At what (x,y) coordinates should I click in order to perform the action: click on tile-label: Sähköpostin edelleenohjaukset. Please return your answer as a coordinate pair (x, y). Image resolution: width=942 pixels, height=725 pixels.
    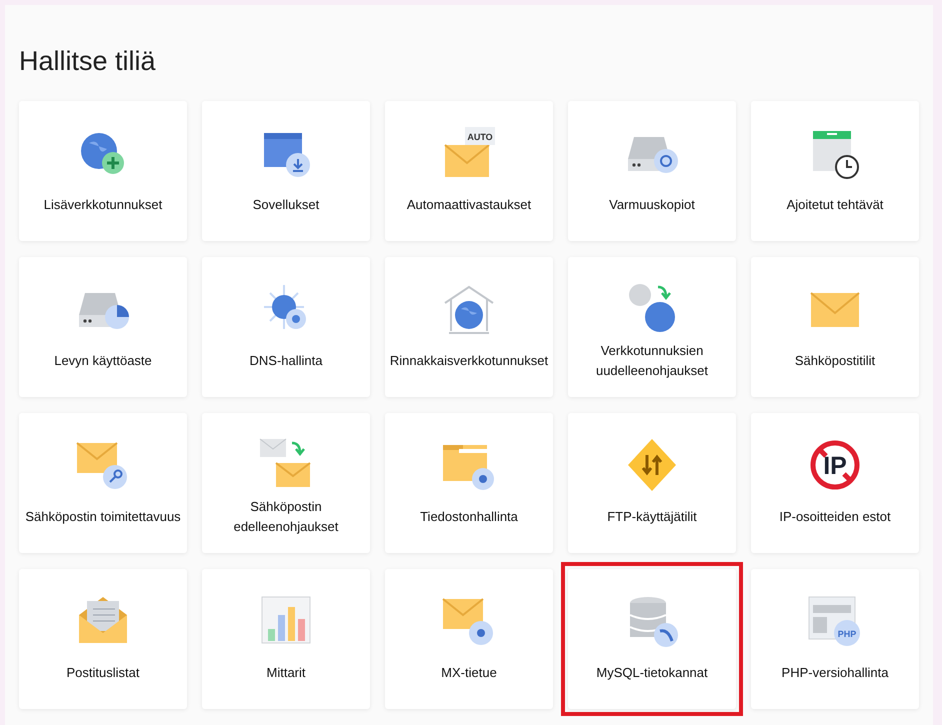
    Looking at the image, I should click on (286, 517).